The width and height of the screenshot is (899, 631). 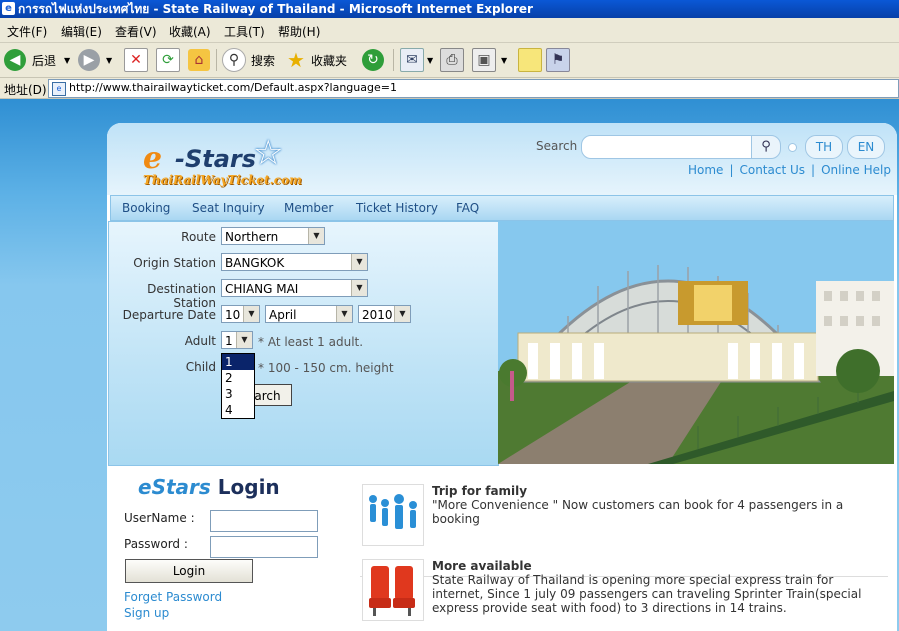 I want to click on login-title-text: Login, so click(x=248, y=487).